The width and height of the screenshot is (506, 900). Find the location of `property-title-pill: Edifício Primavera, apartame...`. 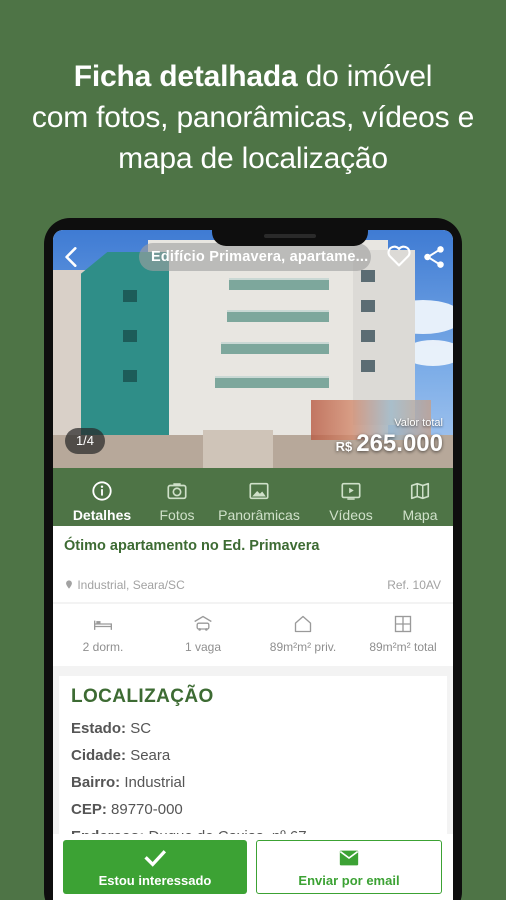

property-title-pill: Edifício Primavera, apartame... is located at coordinates (255, 257).